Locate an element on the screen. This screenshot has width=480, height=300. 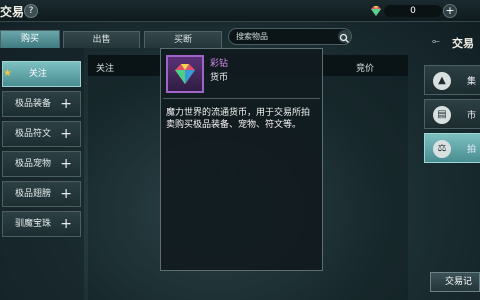
category-label: 极品装备 is located at coordinates (33, 104).